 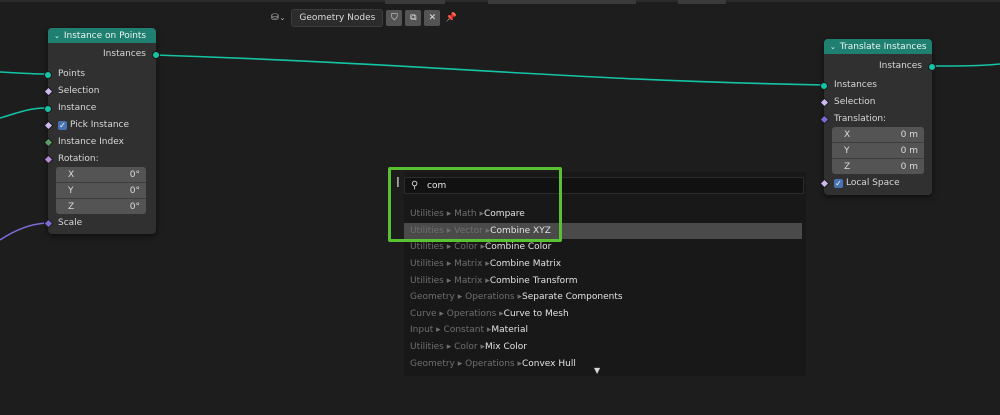 I want to click on result-node-name: Convex Hull, so click(x=548, y=363).